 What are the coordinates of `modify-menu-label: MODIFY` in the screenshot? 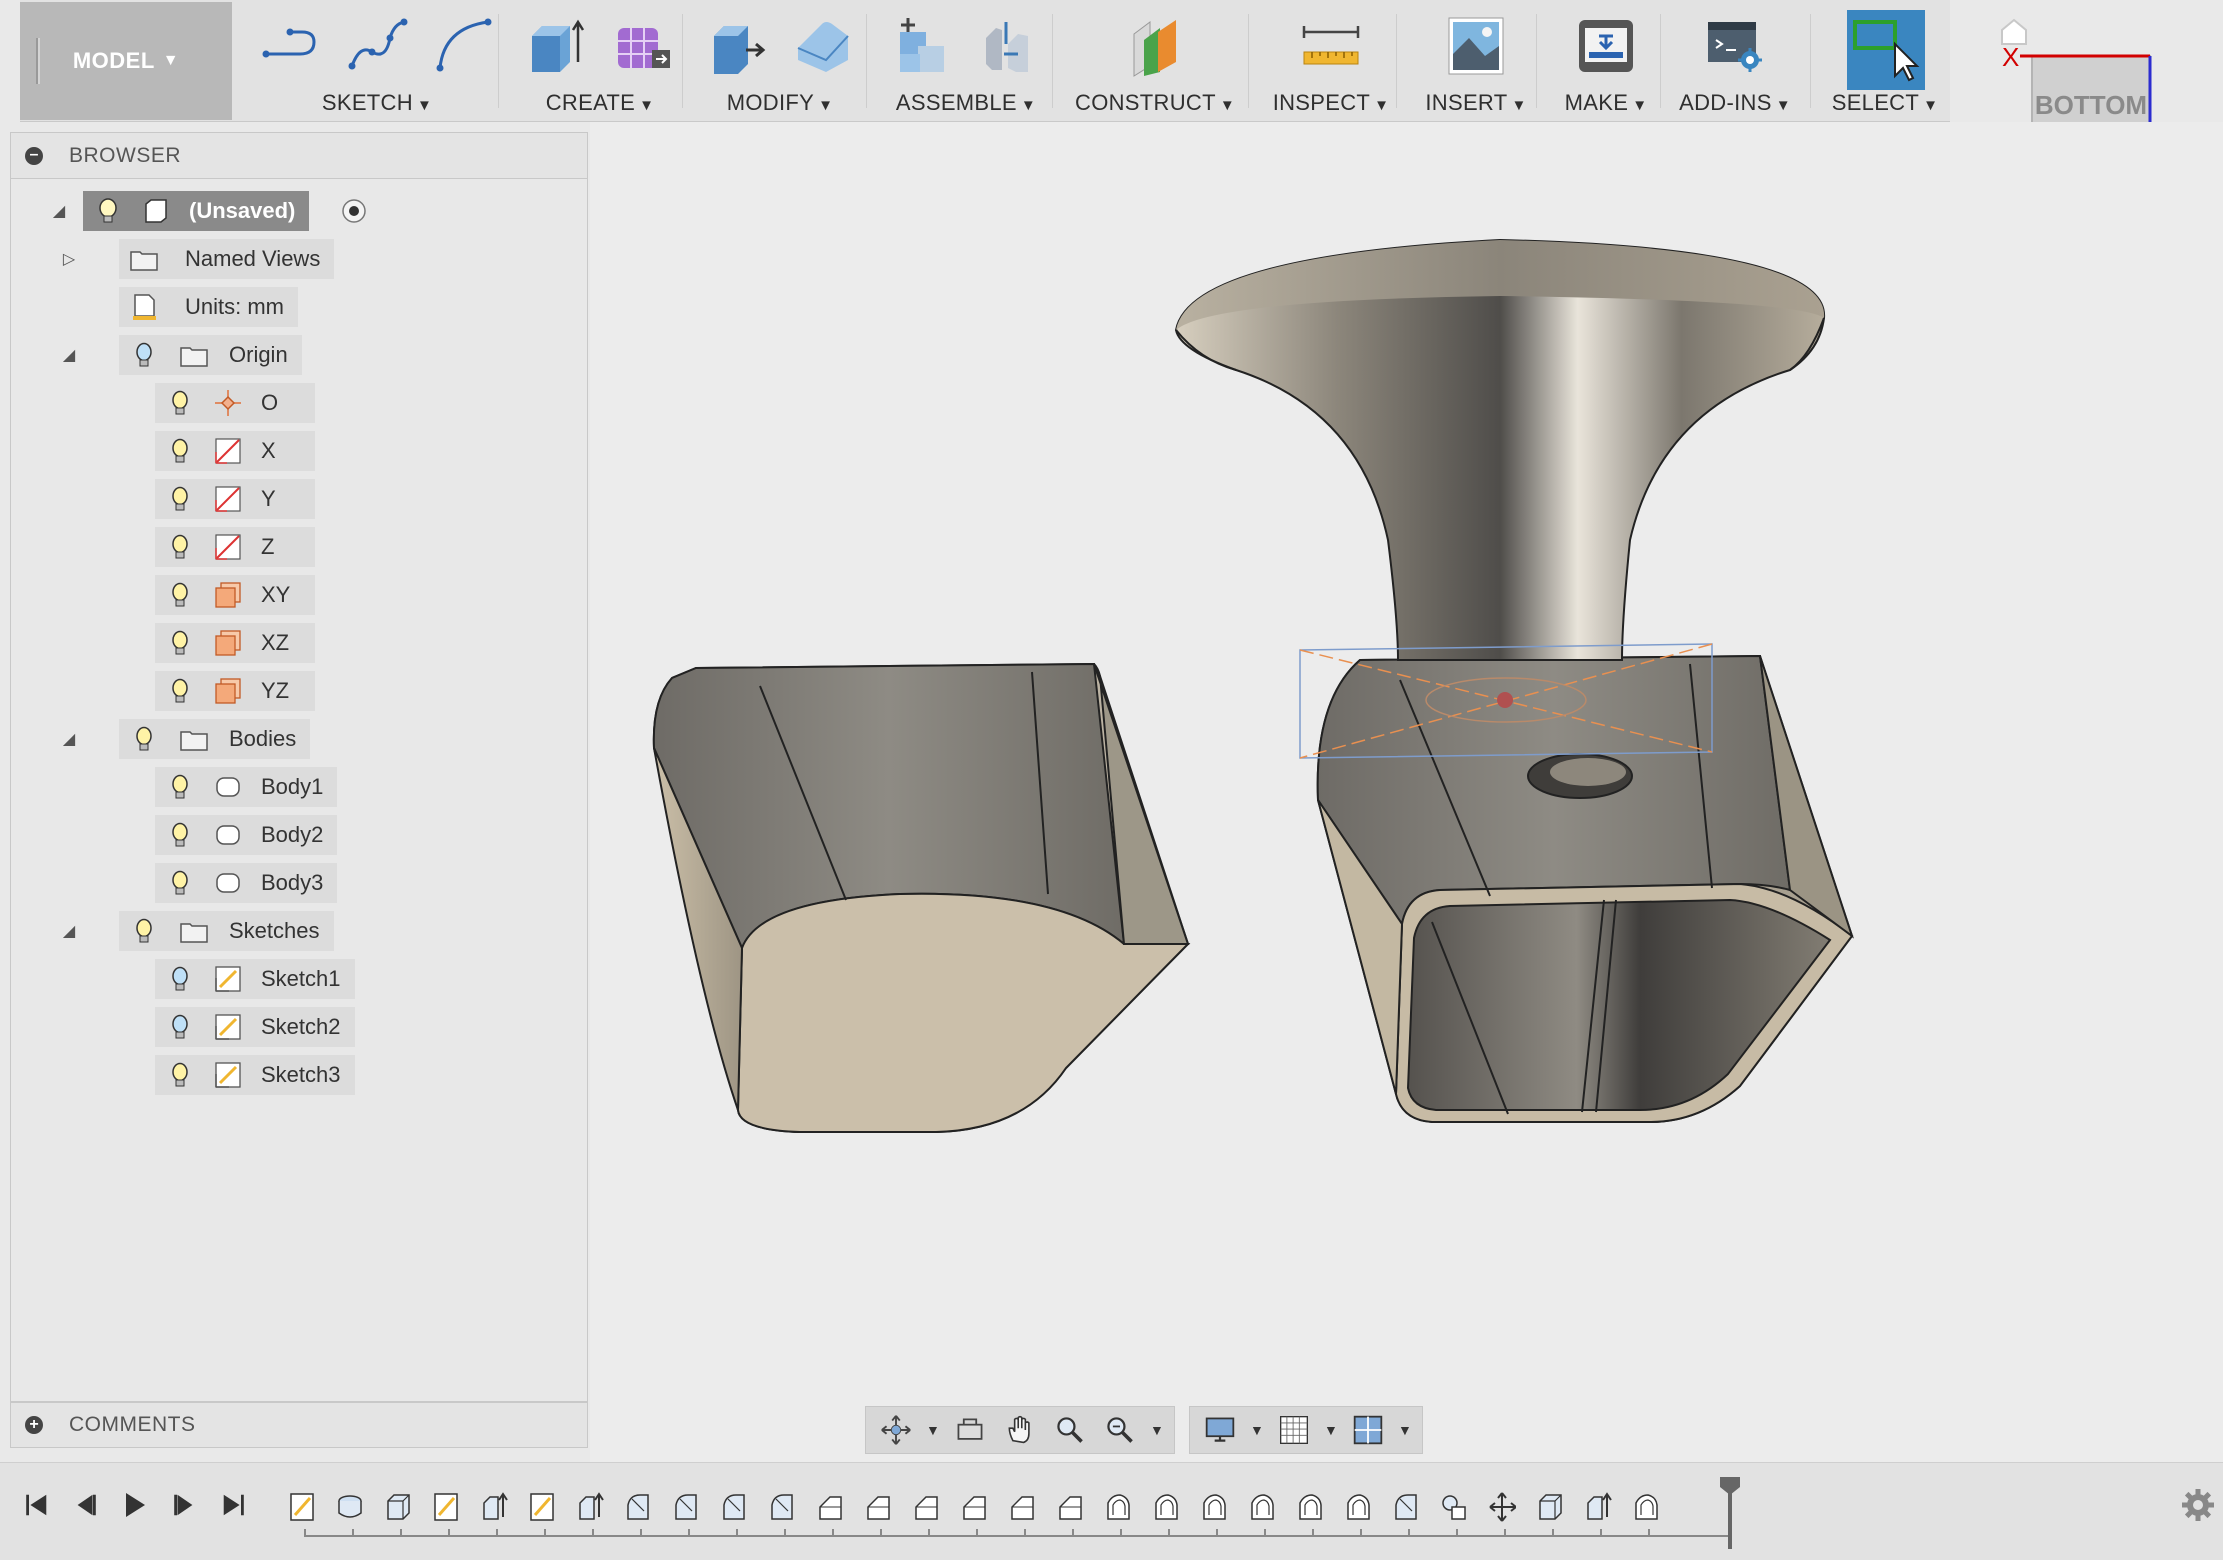 It's located at (770, 102).